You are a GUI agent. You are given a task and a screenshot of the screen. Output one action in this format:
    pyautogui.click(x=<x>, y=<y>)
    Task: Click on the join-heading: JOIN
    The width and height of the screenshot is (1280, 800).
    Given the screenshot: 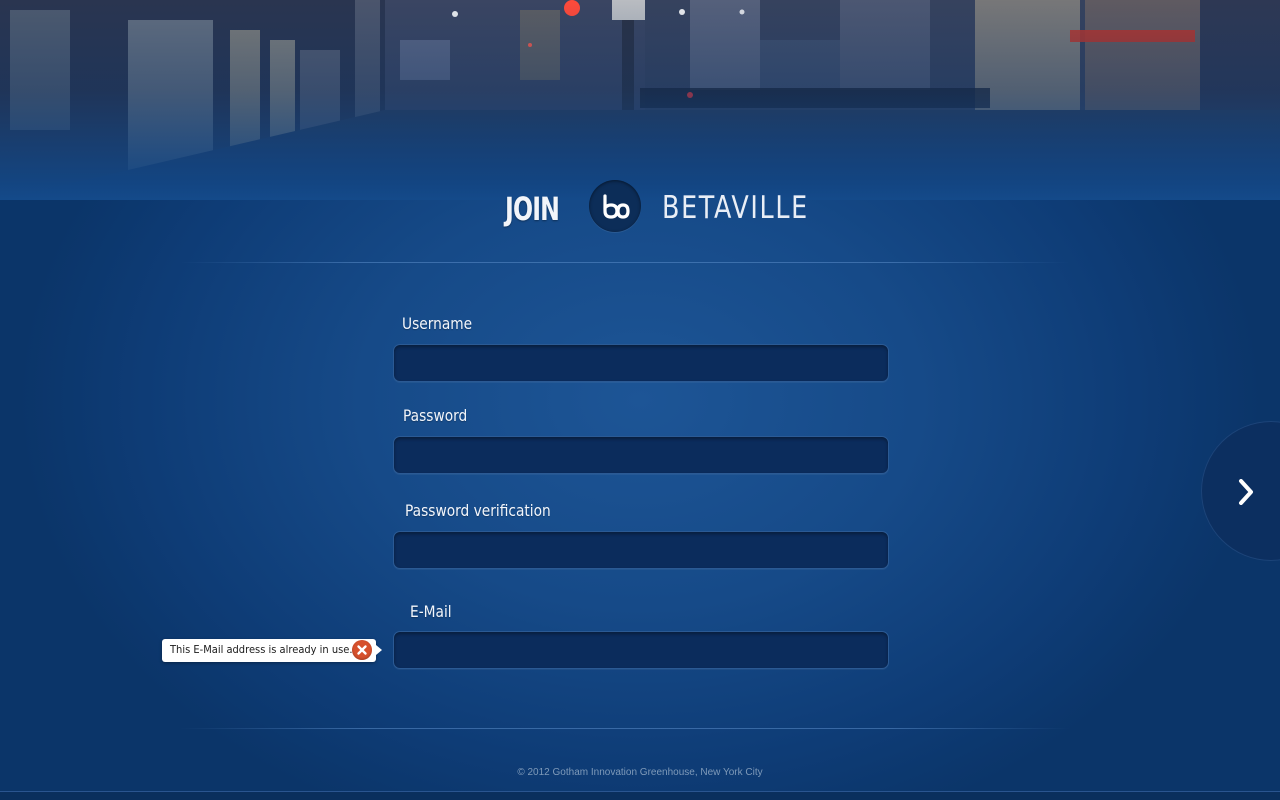 What is the action you would take?
    pyautogui.click(x=532, y=209)
    